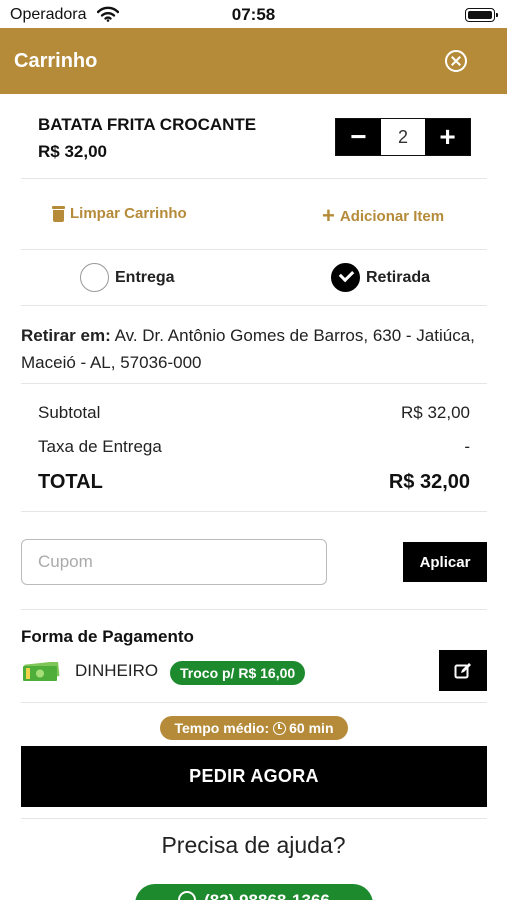 Image resolution: width=507 pixels, height=900 pixels. I want to click on delivery-fee-row: Taxa de Entrega -, so click(254, 447).